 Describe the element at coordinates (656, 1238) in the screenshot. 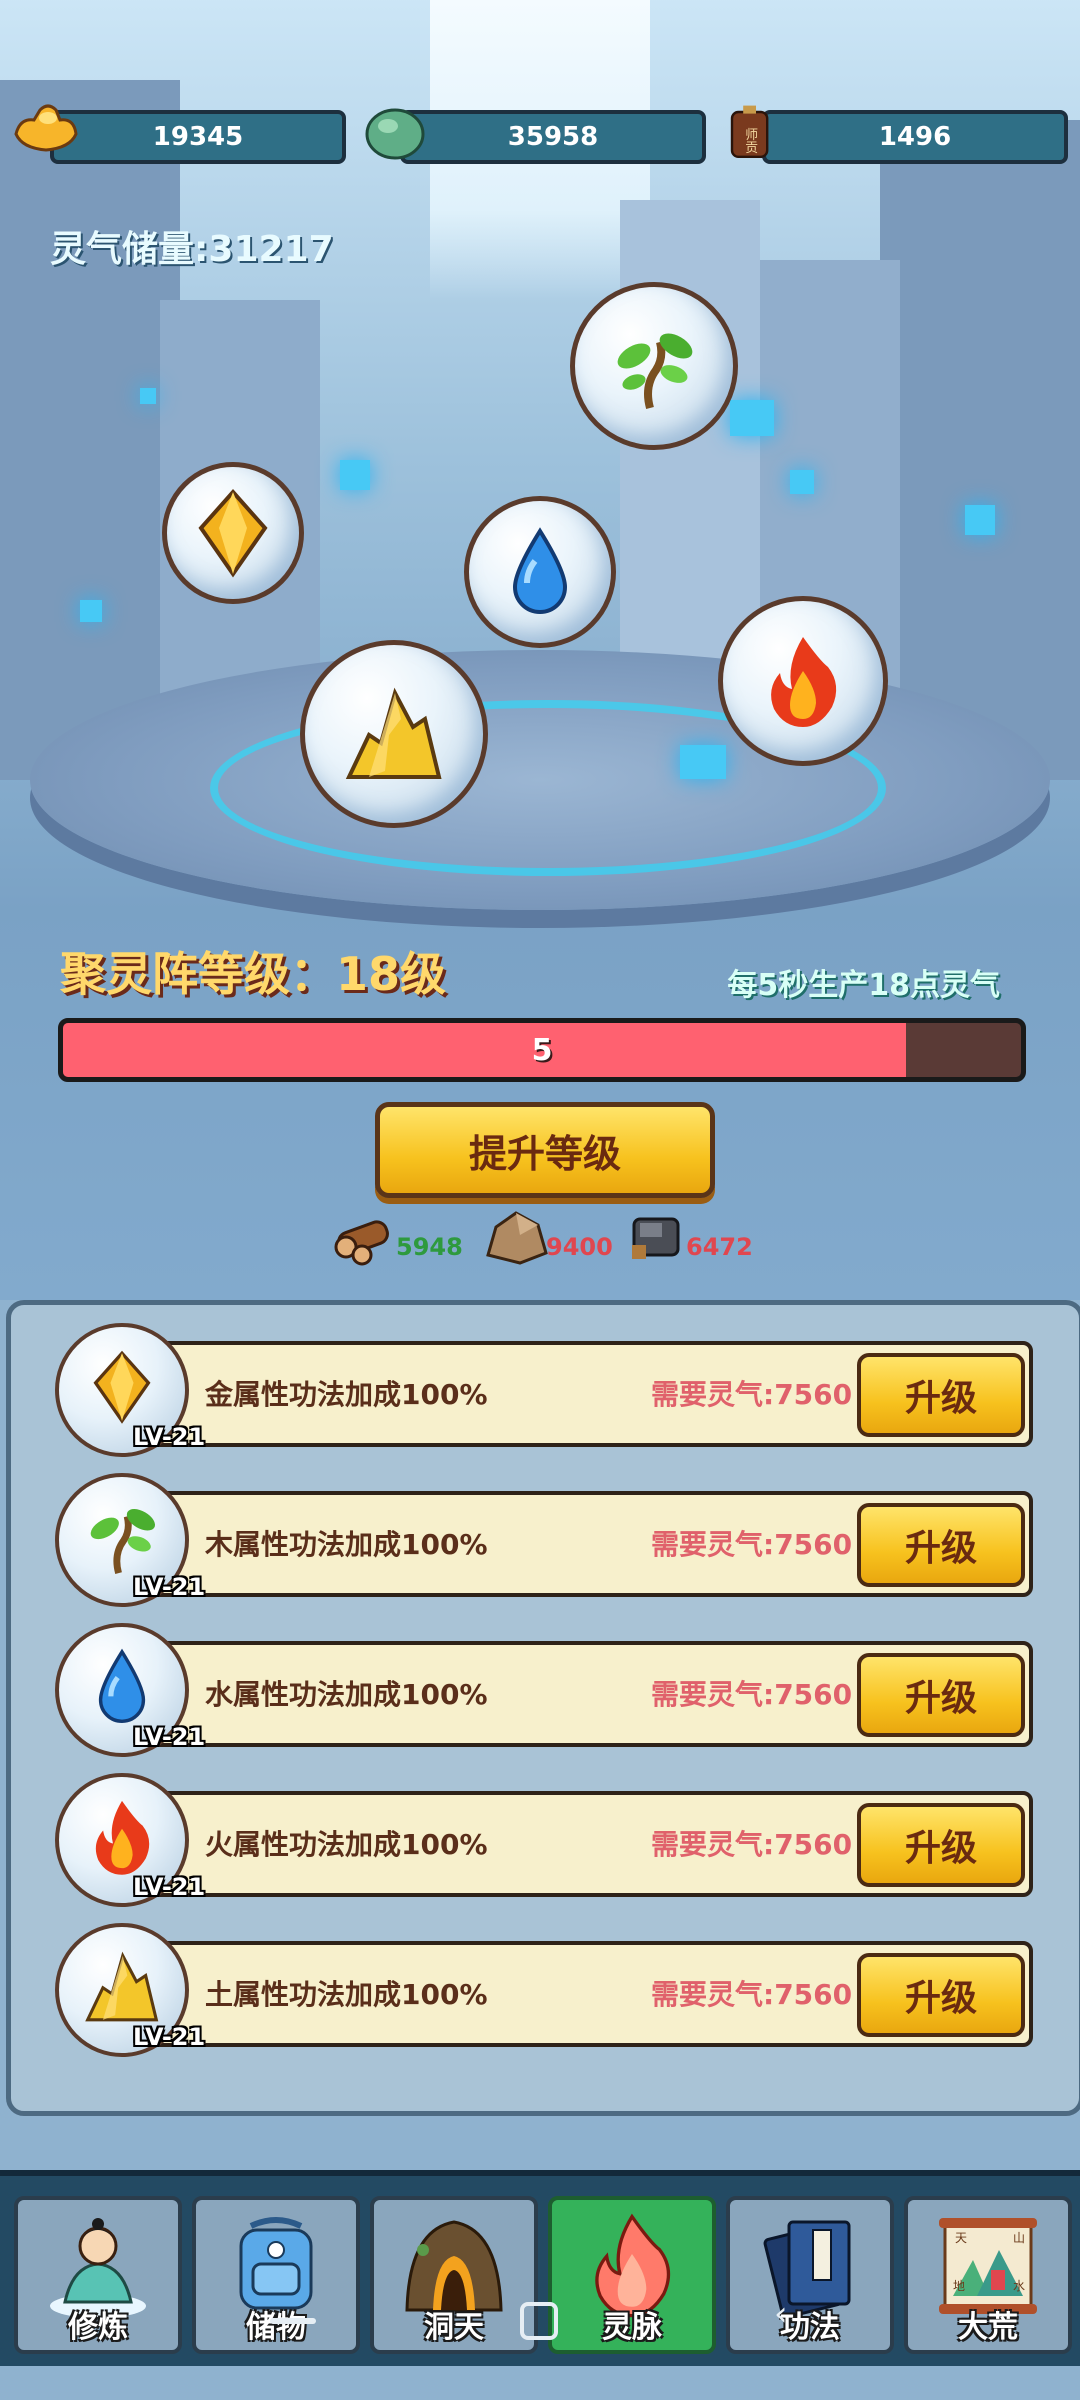

I see `iron-ore-icon` at that location.